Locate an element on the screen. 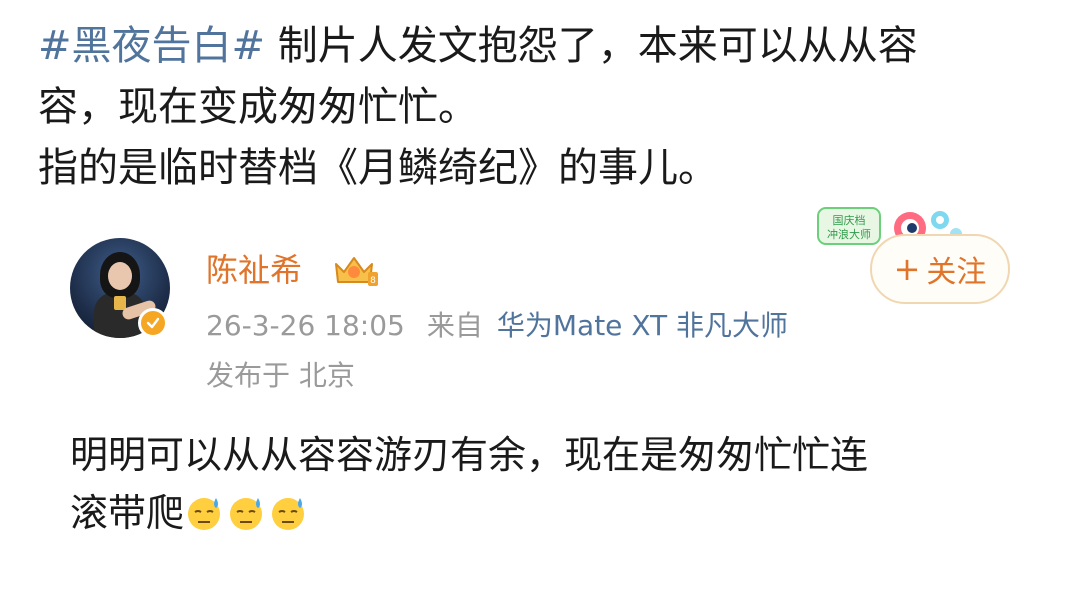 This screenshot has width=1080, height=596. svg-text: 8 is located at coordinates (373, 281).